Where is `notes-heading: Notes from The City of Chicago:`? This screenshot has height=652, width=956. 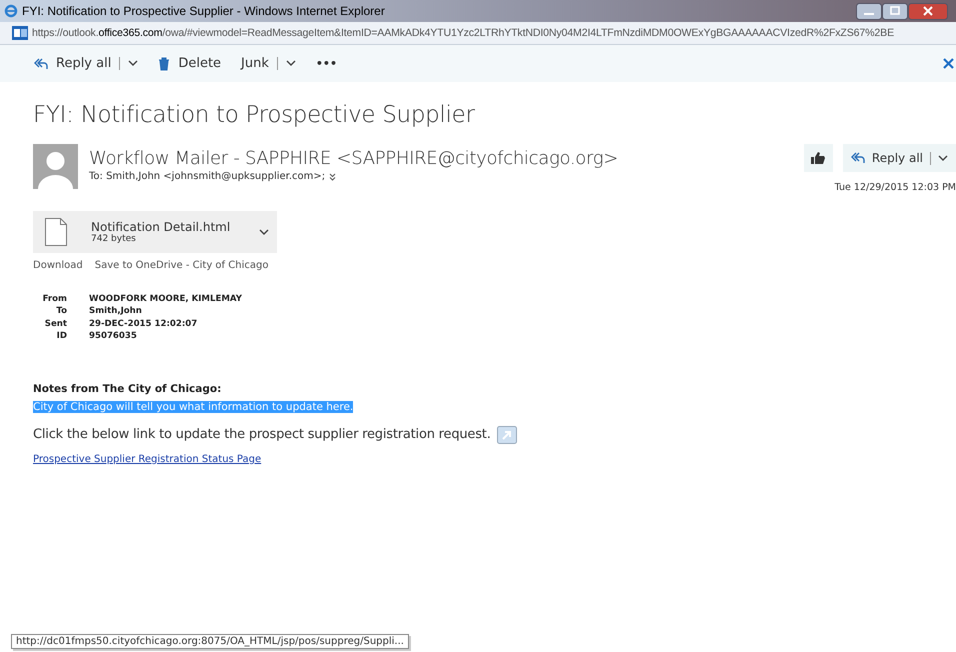
notes-heading: Notes from The City of Chicago: is located at coordinates (127, 388).